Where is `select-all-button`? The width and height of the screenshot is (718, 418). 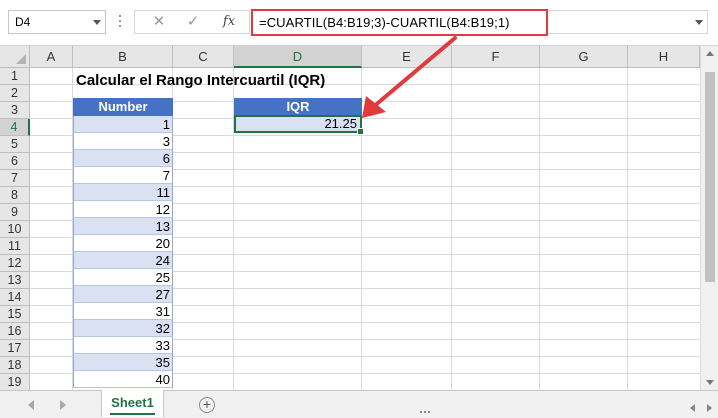 select-all-button is located at coordinates (15, 57).